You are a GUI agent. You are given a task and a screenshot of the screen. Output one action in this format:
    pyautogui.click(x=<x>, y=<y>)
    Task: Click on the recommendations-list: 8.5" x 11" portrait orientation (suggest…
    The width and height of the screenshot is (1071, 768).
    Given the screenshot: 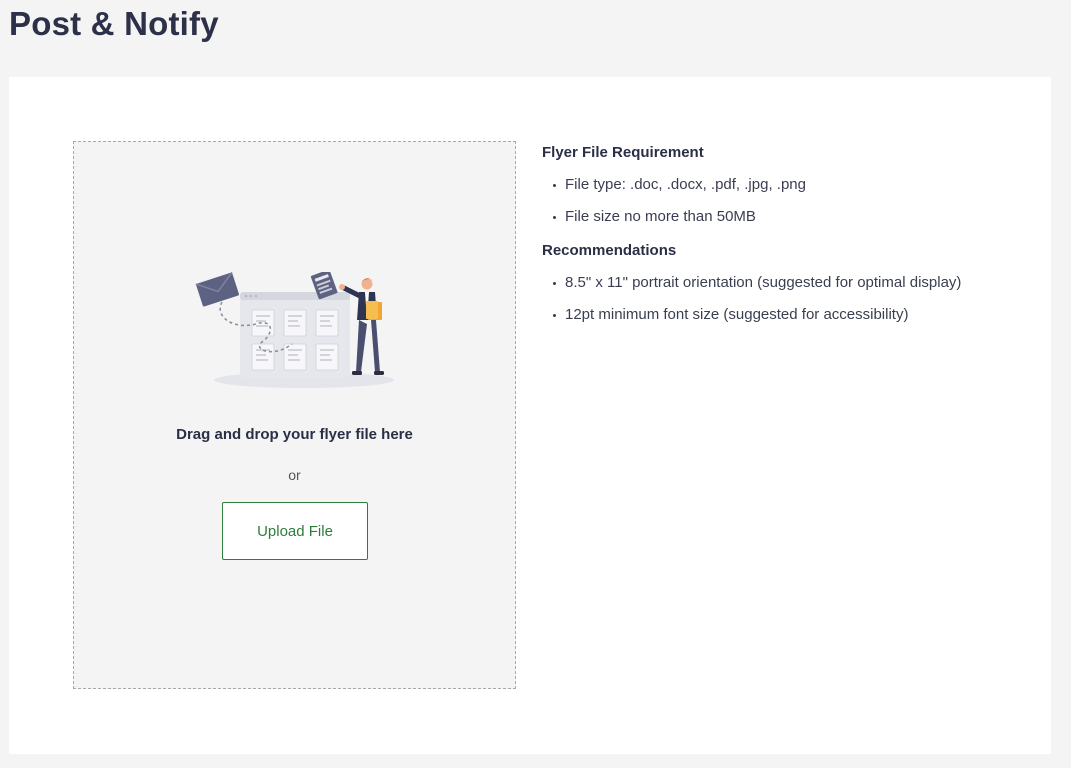 What is the action you would take?
    pyautogui.click(x=782, y=299)
    